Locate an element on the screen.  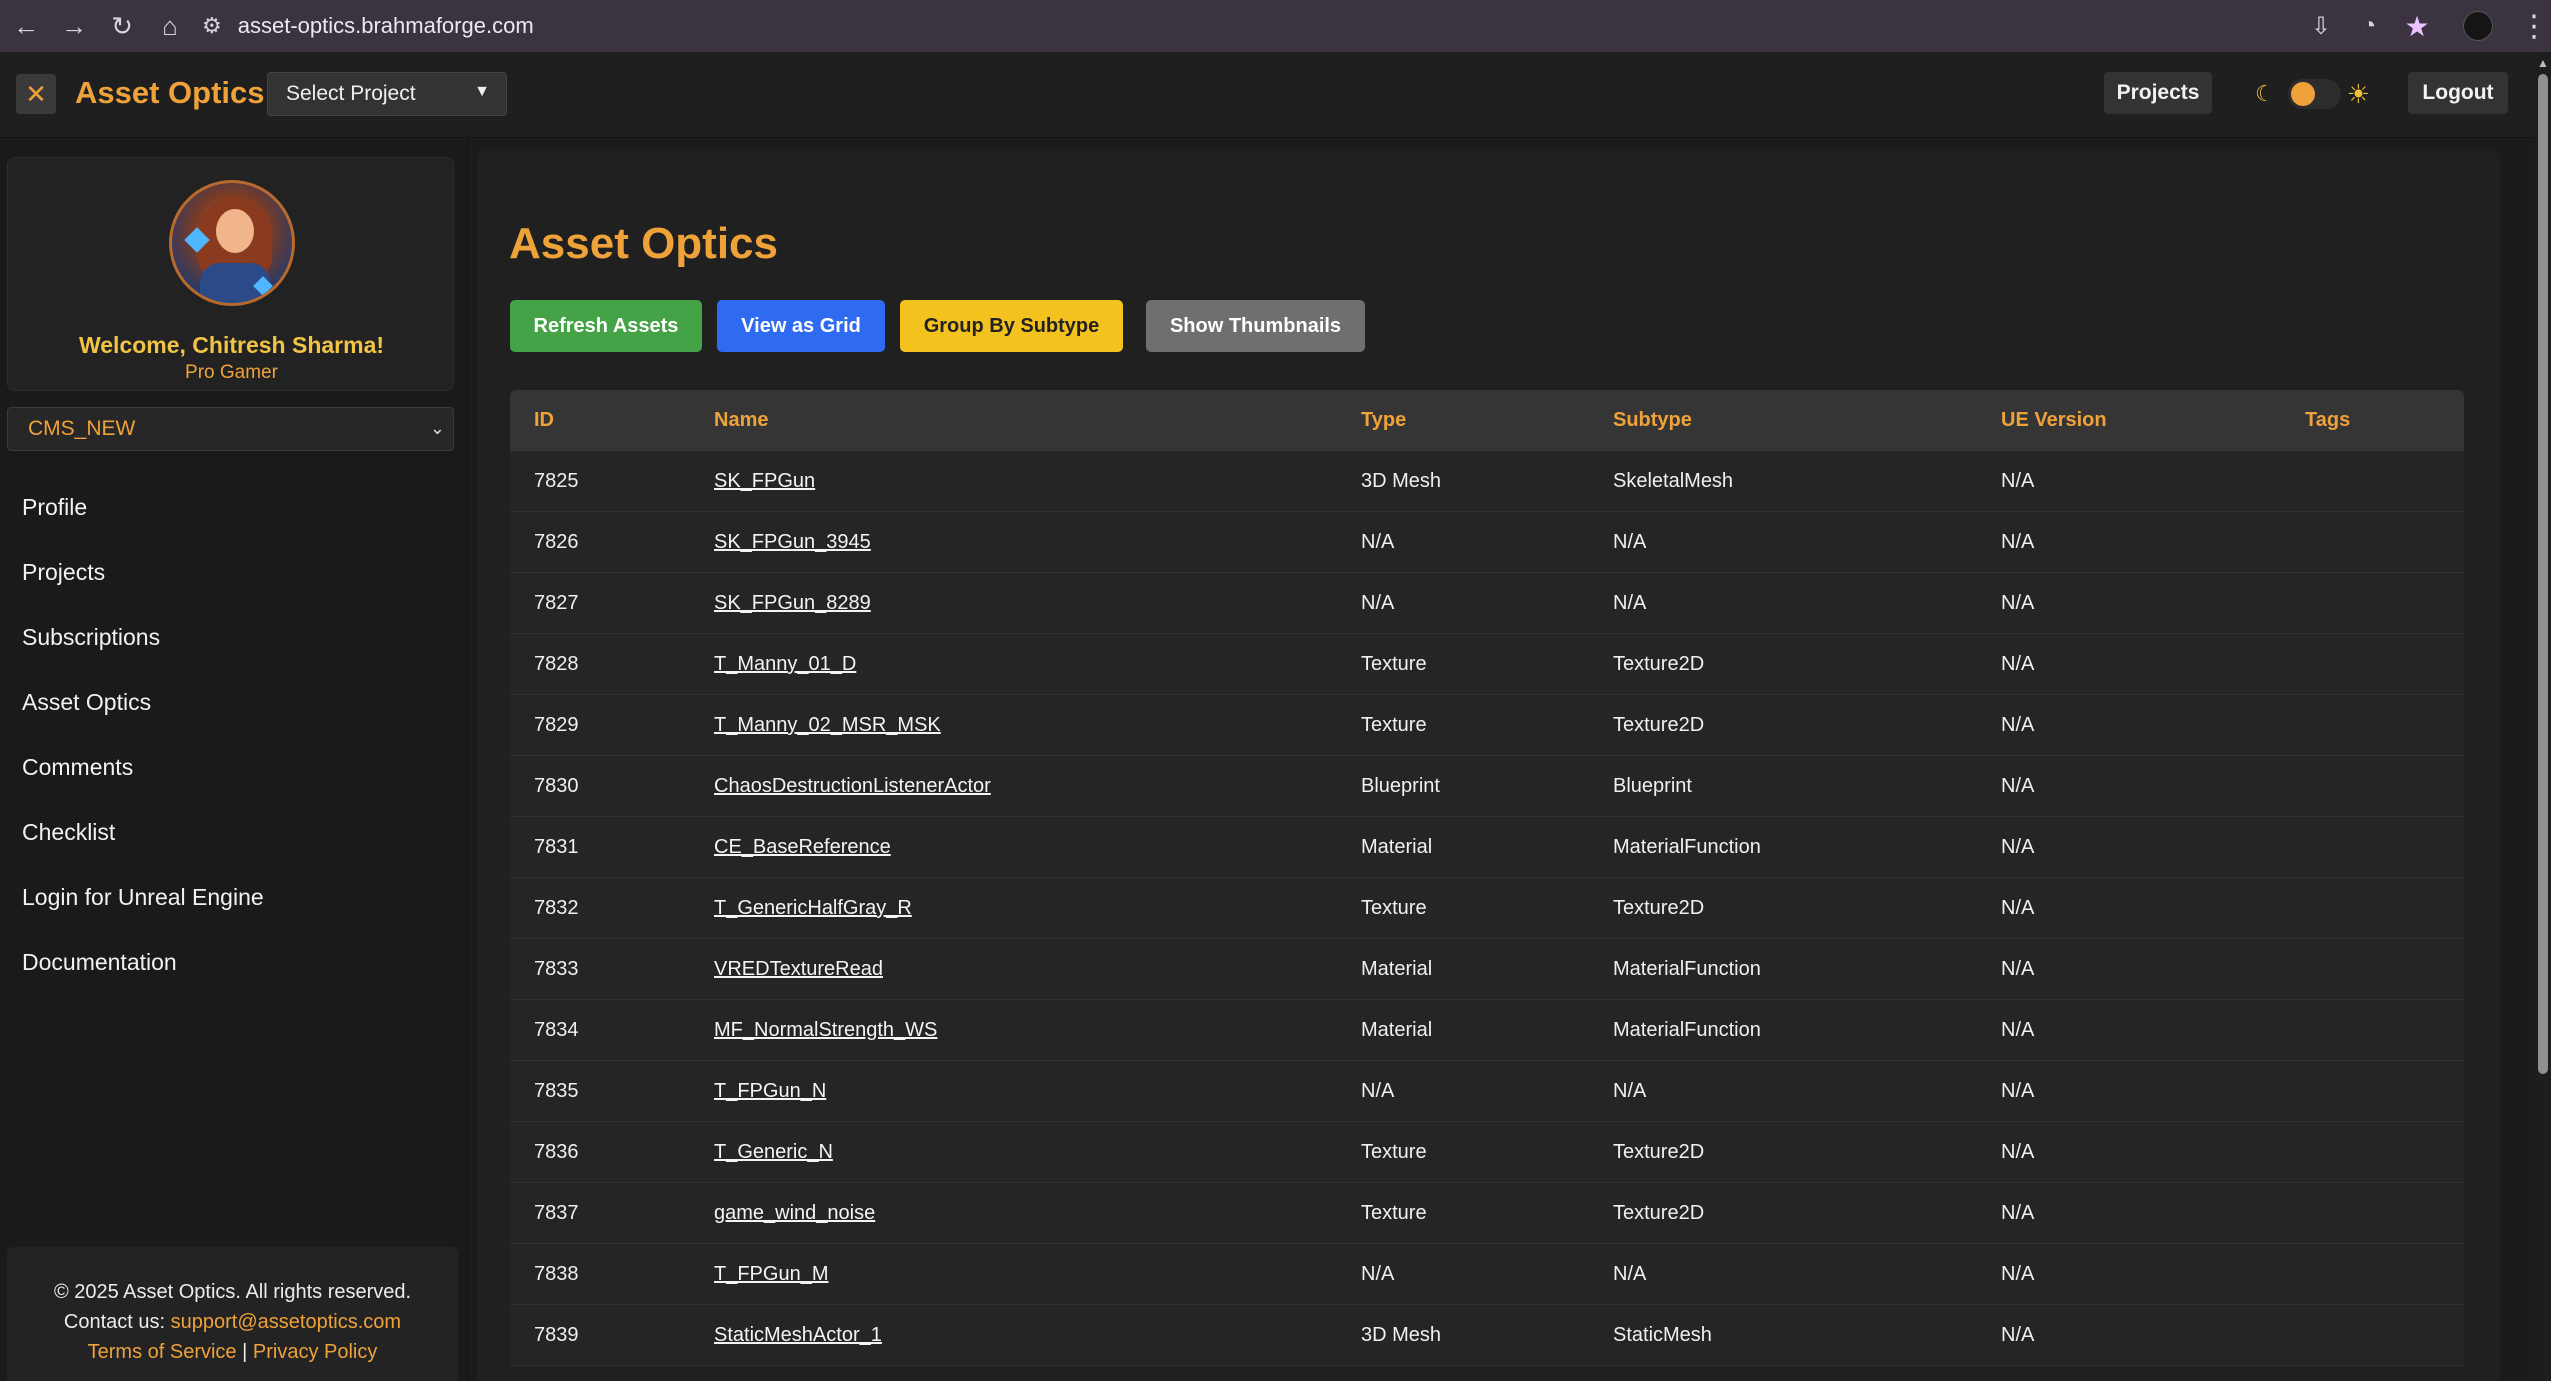
sidebar-item-comments: Comments is located at coordinates (143, 786).